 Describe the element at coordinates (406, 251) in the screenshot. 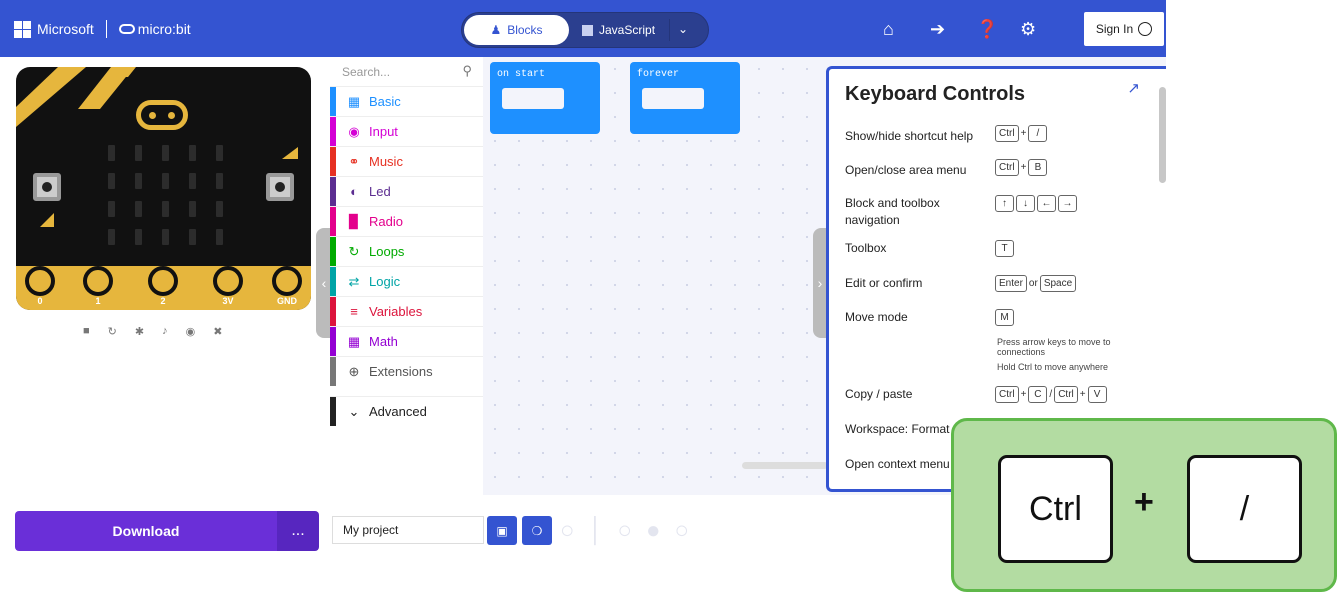

I see `toolbox-category-loops: ↻ Loops` at that location.